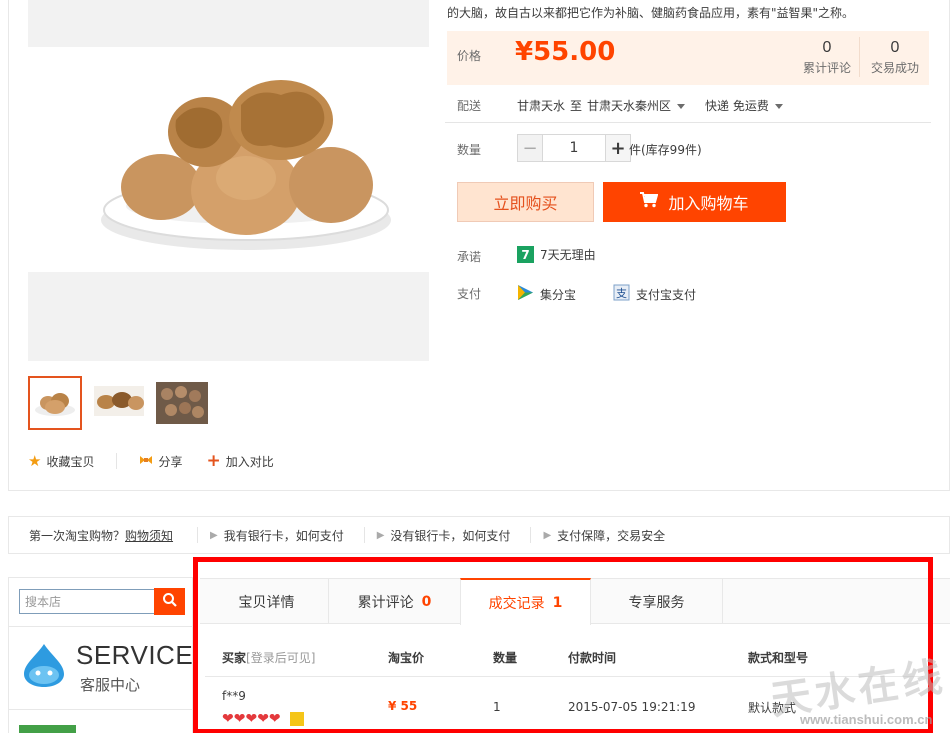  Describe the element at coordinates (70, 461) in the screenshot. I see `favorite-label: 收藏宝贝` at that location.